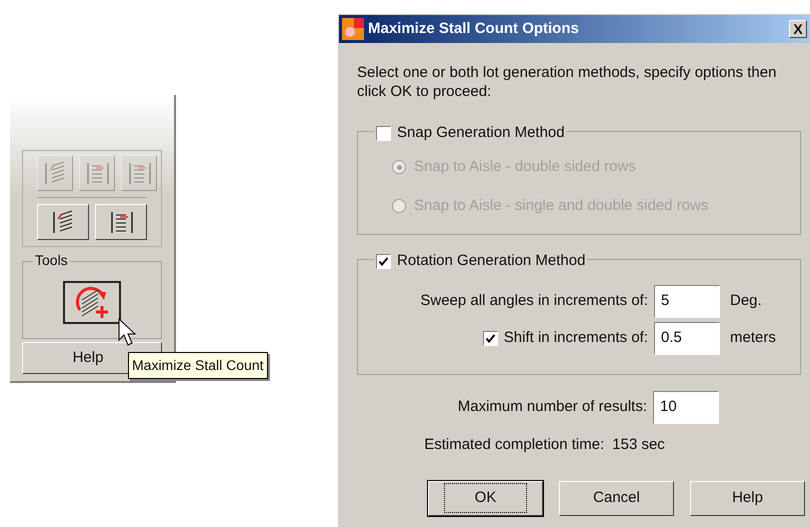  Describe the element at coordinates (552, 407) in the screenshot. I see `field-label: Maximum number of results:` at that location.